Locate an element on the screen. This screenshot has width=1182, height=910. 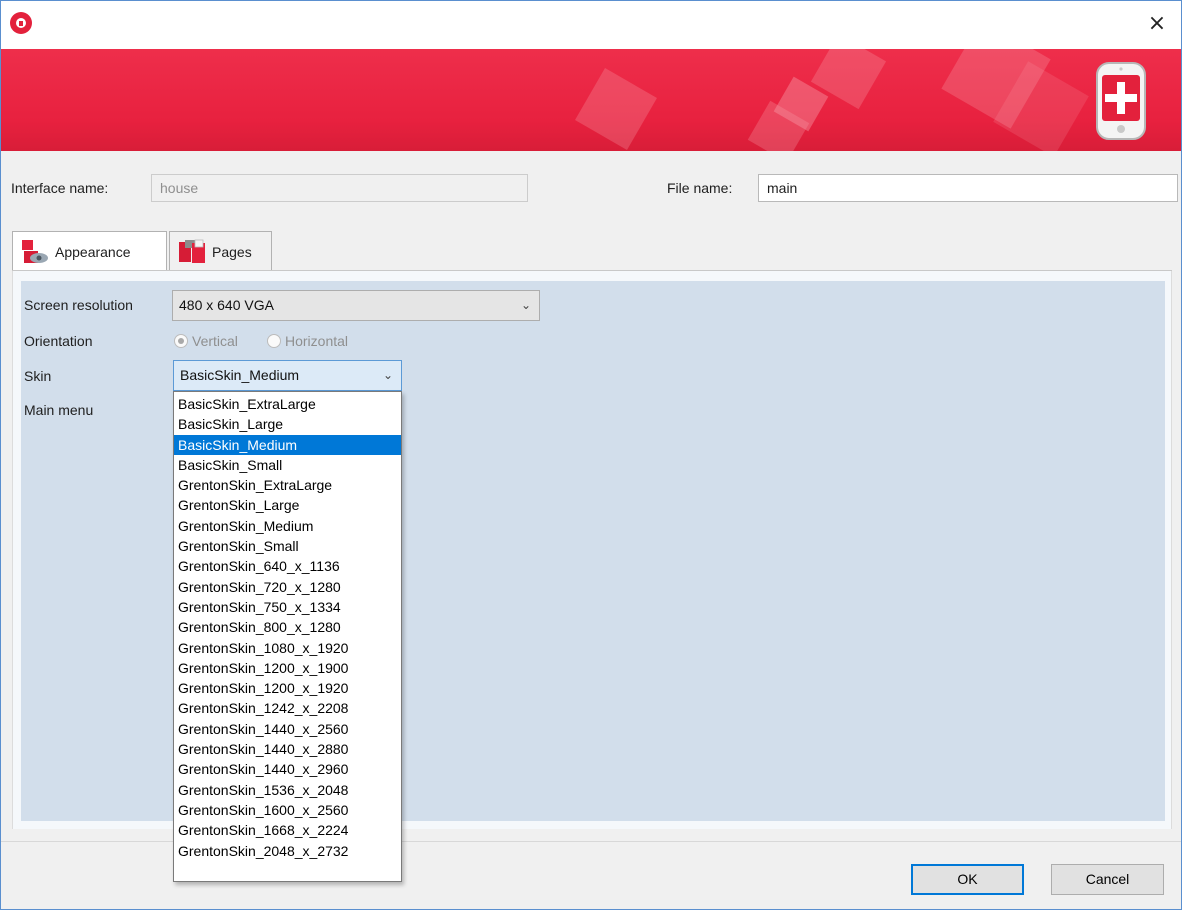
screen-resolution-select: 480 x 640 VGA ⌄ is located at coordinates (356, 305).